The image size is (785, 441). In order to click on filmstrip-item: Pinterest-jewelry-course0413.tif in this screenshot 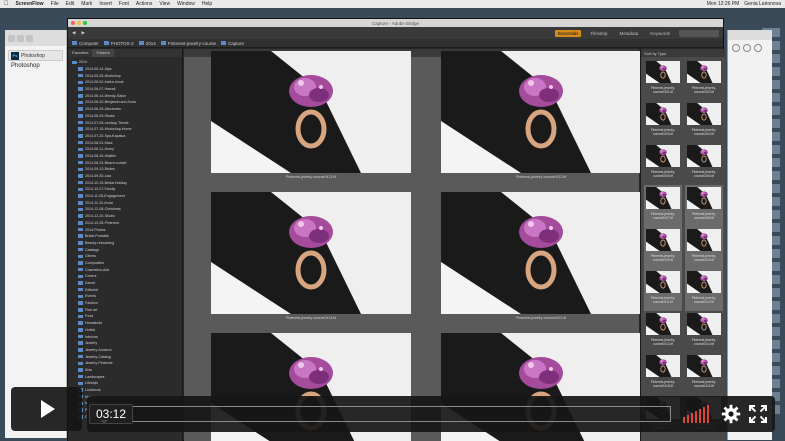, I will do `click(663, 332)`.